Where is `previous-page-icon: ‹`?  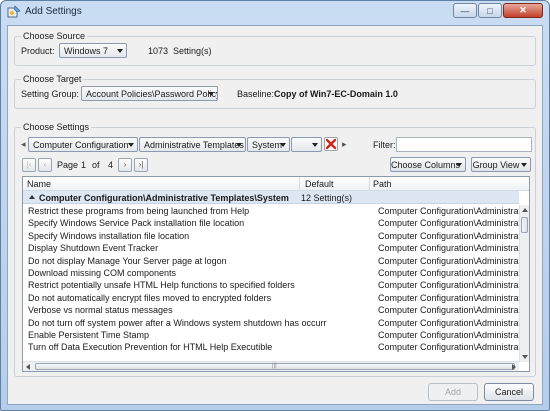 previous-page-icon: ‹ is located at coordinates (45, 164).